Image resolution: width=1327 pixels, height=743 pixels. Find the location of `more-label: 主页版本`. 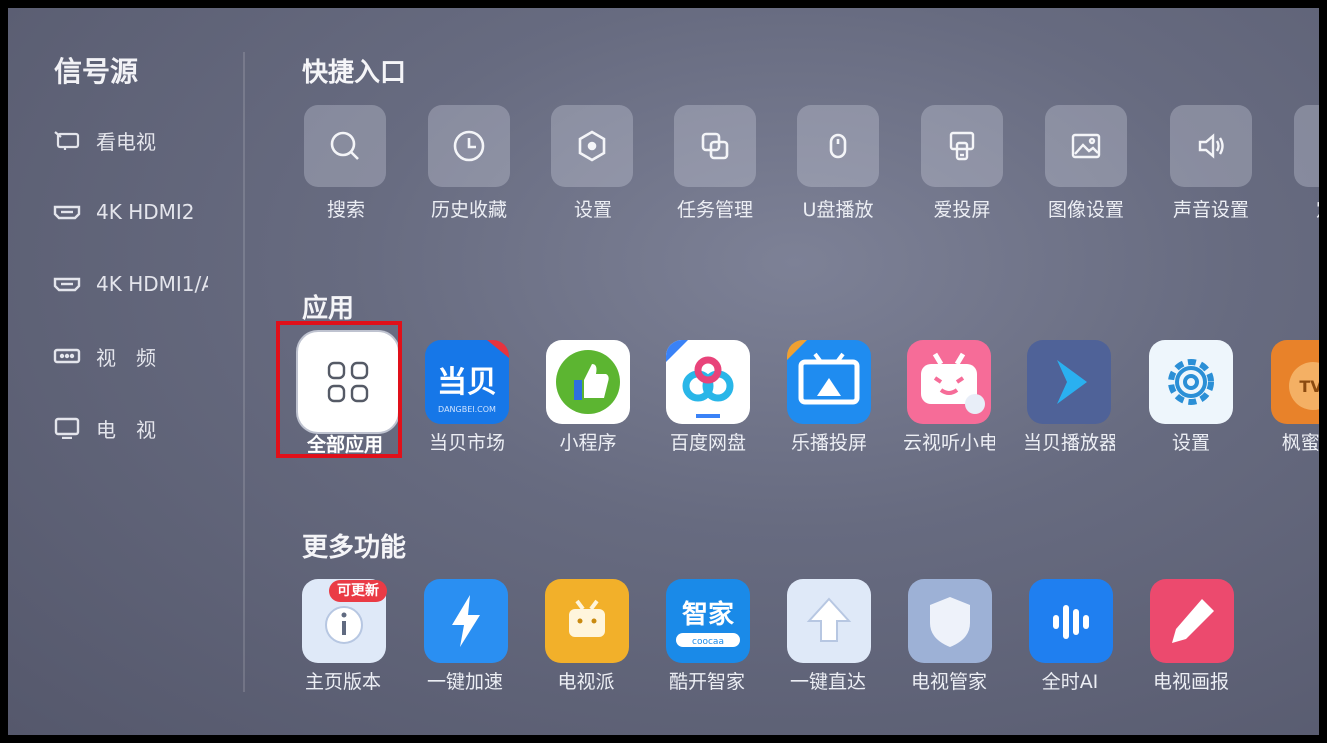

more-label: 主页版本 is located at coordinates (342, 682).